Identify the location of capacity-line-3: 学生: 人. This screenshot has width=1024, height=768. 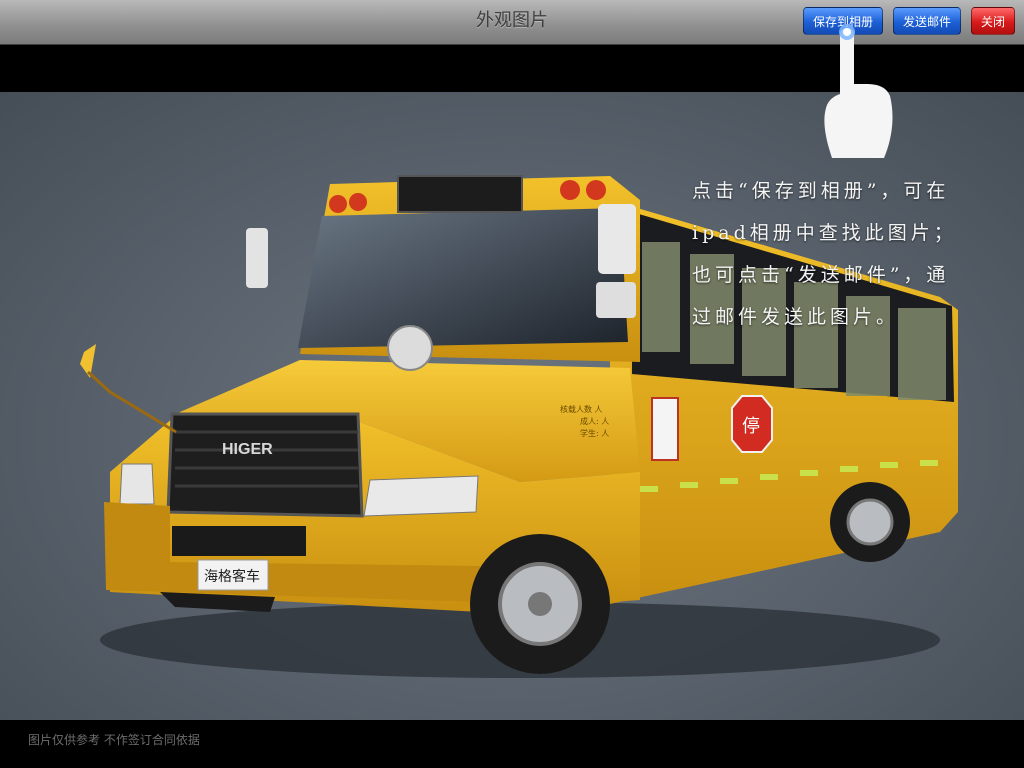
(594, 433).